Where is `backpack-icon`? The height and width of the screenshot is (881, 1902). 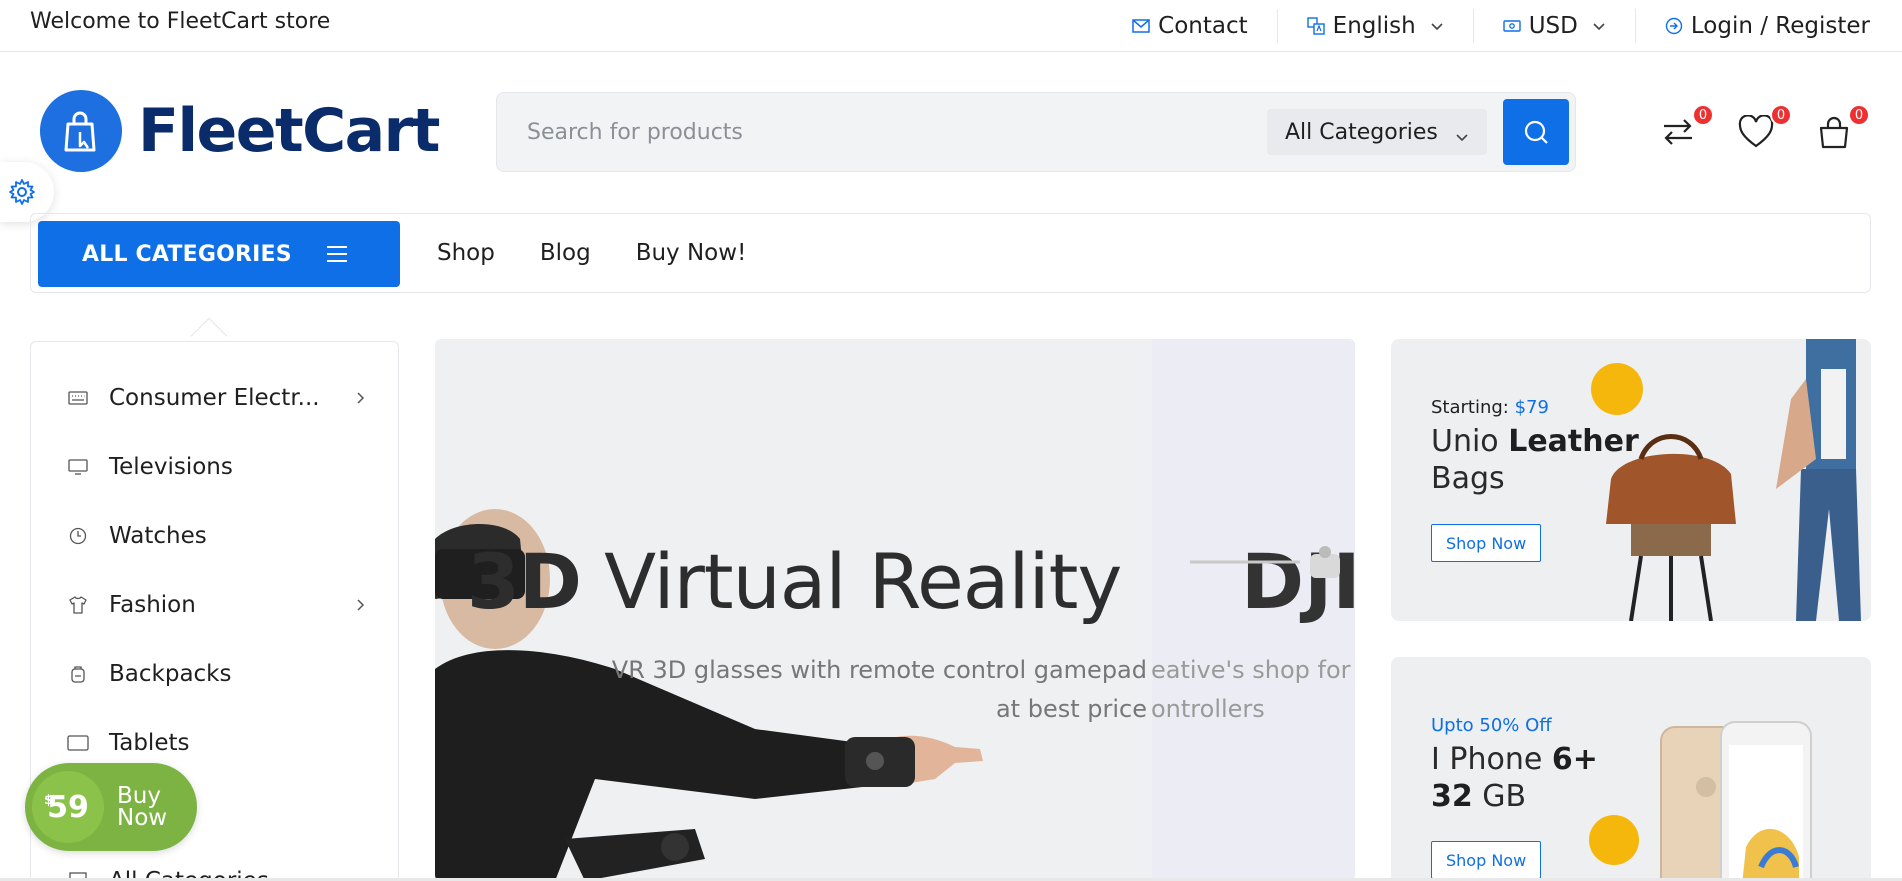 backpack-icon is located at coordinates (78, 674).